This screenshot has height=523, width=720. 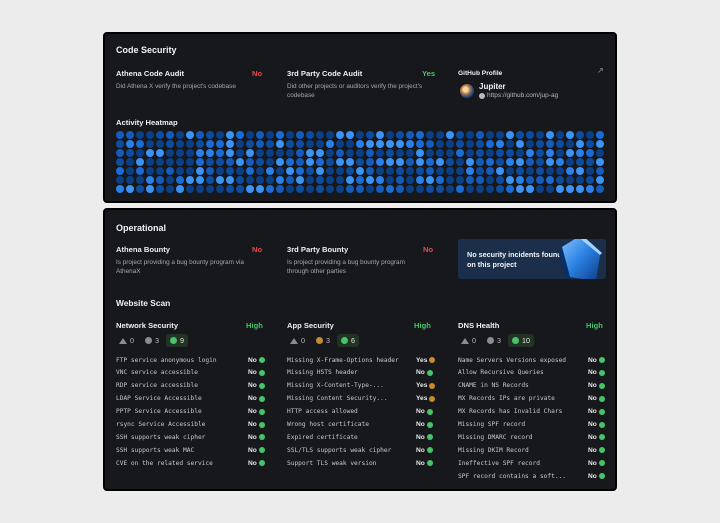 I want to click on github-profile-name: Jupiter, so click(x=492, y=86).